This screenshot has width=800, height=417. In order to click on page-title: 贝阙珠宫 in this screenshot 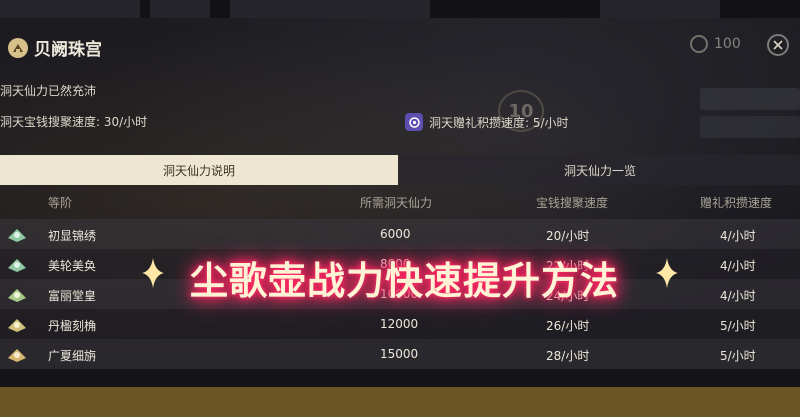, I will do `click(68, 50)`.